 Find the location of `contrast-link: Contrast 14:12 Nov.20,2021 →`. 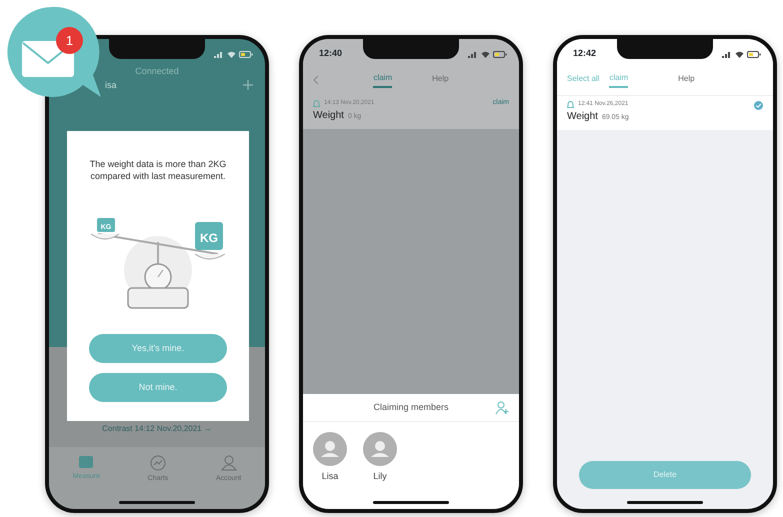

contrast-link: Contrast 14:12 Nov.20,2021 → is located at coordinates (157, 429).